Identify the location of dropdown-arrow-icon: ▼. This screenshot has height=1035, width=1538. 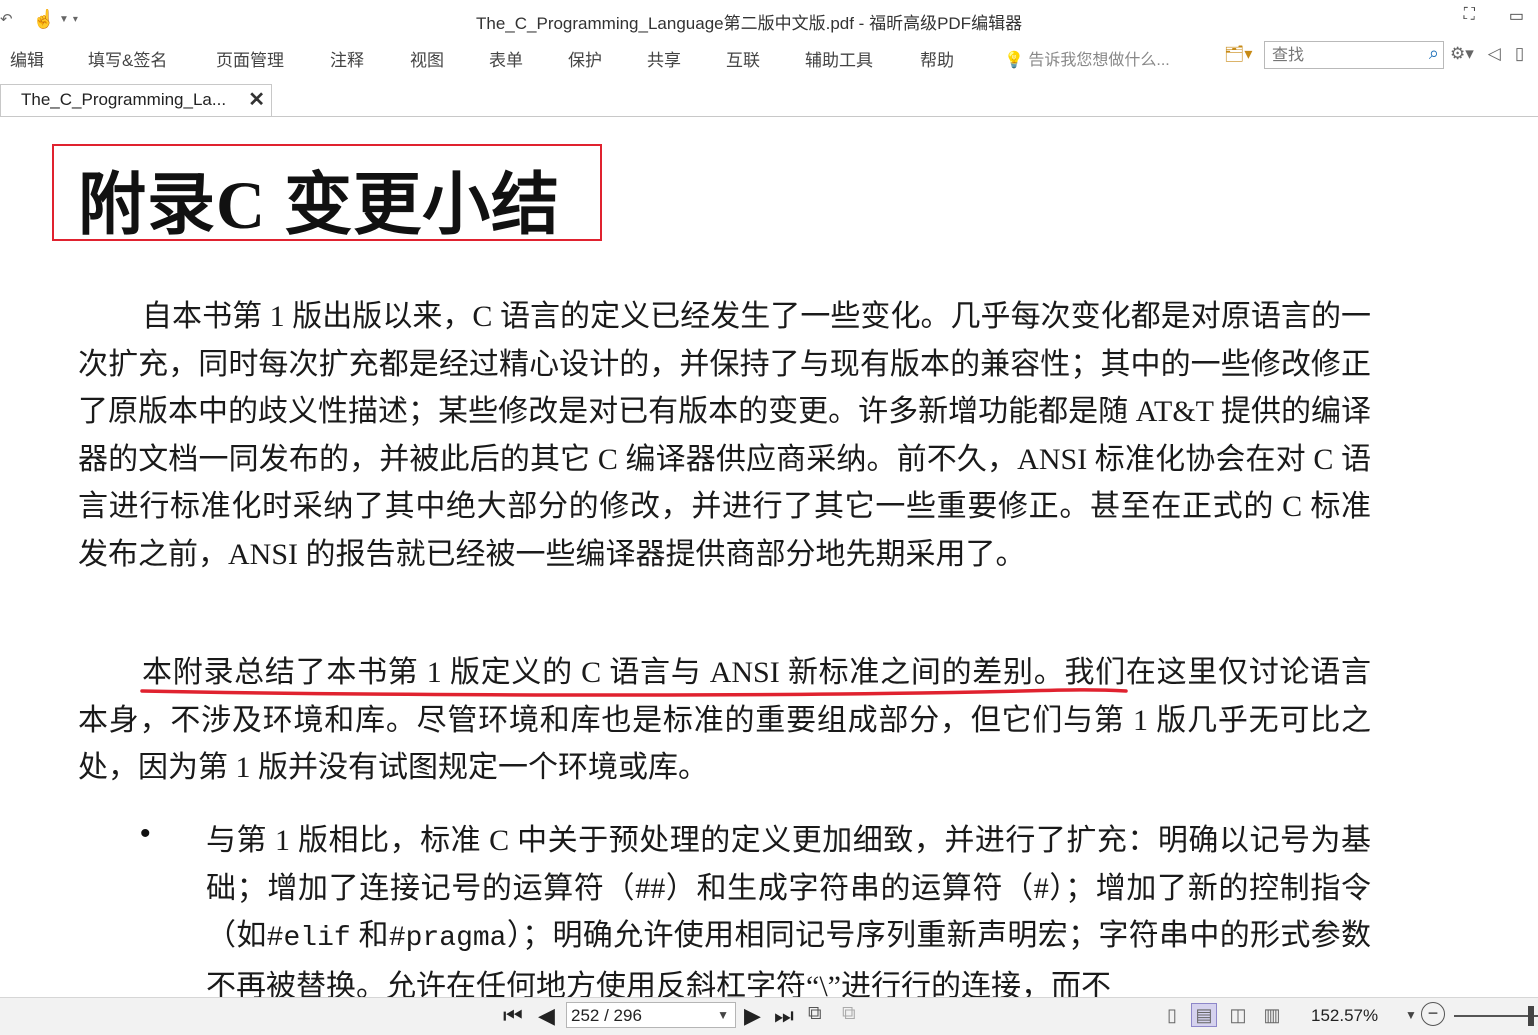
(64, 19).